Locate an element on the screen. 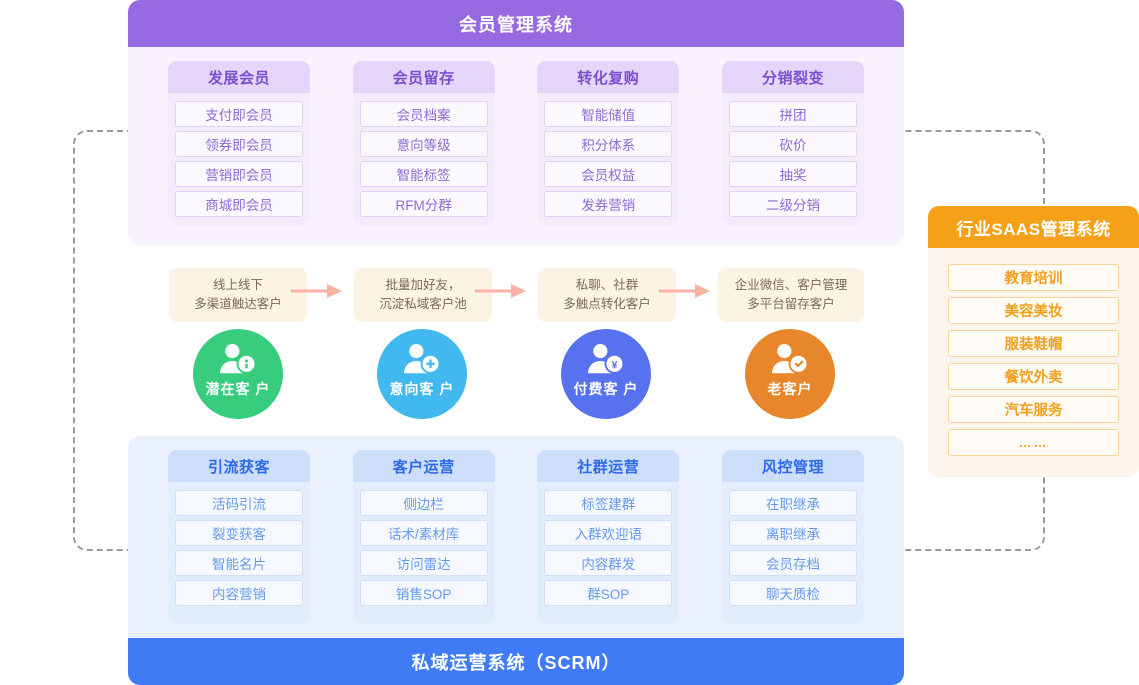 This screenshot has height=685, width=1139. column-item: 智能名片 is located at coordinates (239, 563).